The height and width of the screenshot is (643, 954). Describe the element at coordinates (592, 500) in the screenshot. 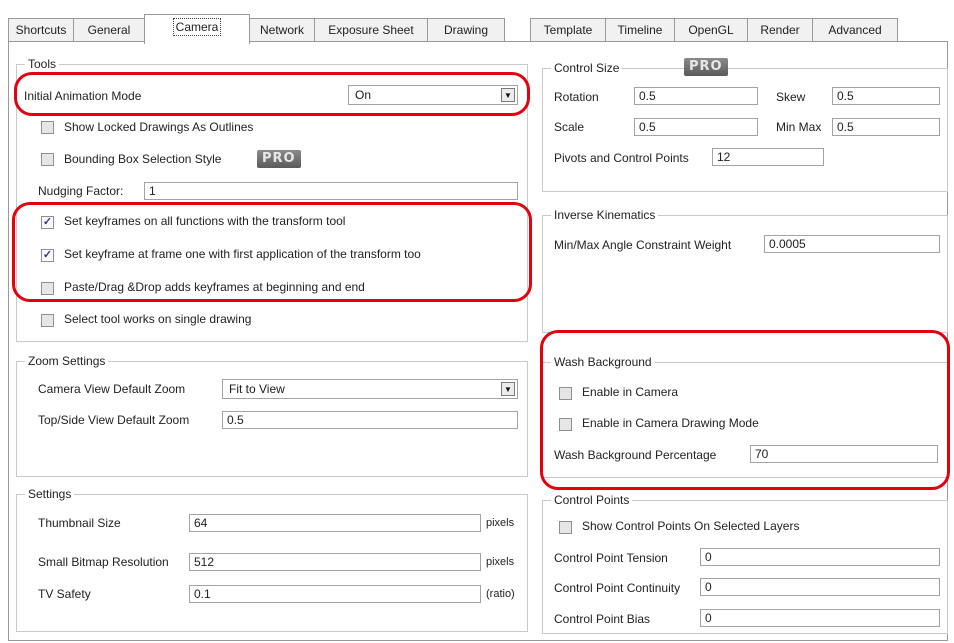

I see `control-points-title: Control Points` at that location.